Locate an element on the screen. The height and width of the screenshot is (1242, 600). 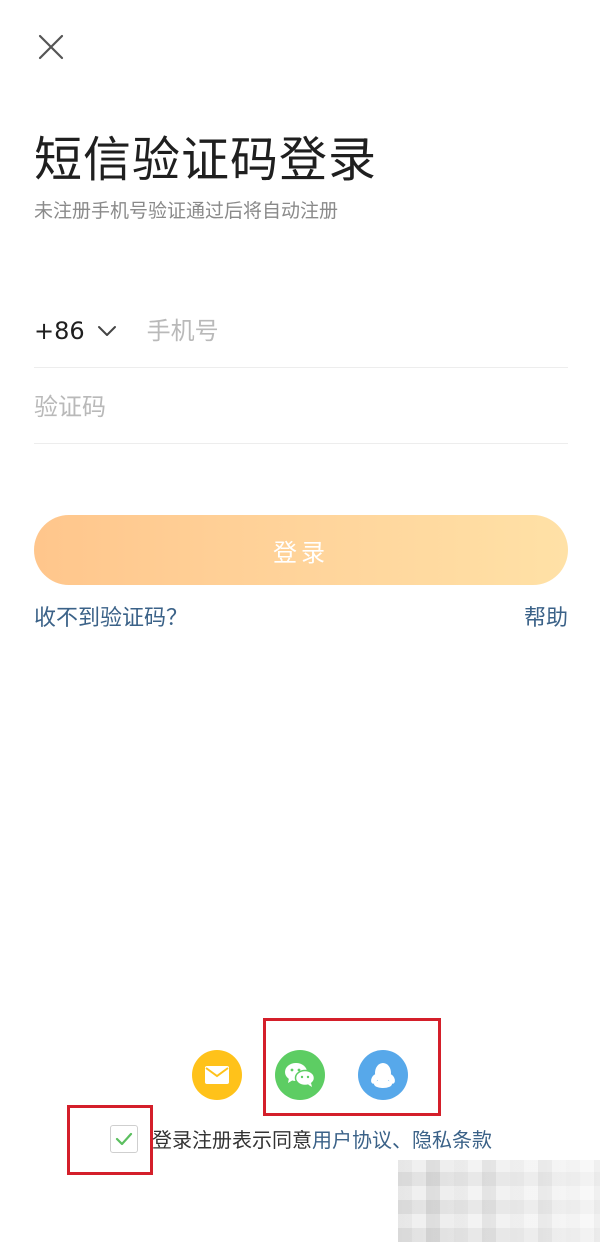
chevron-down-icon is located at coordinates (106, 331).